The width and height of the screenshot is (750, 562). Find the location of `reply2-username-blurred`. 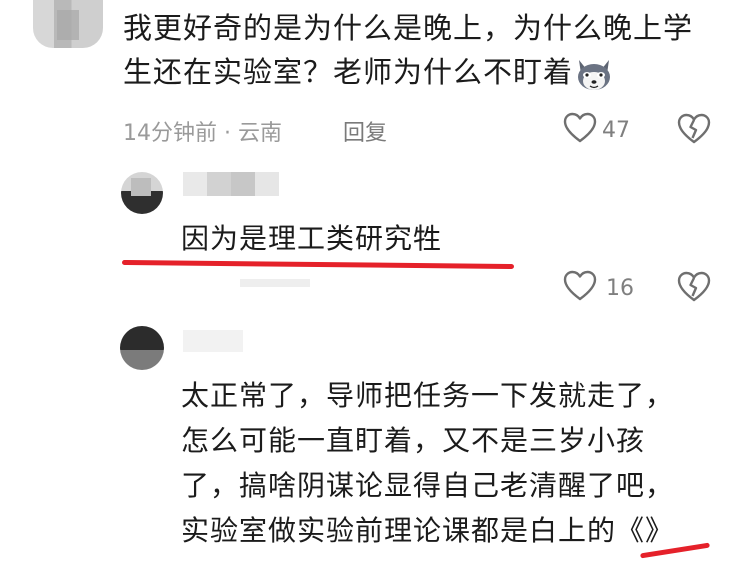

reply2-username-blurred is located at coordinates (213, 341).